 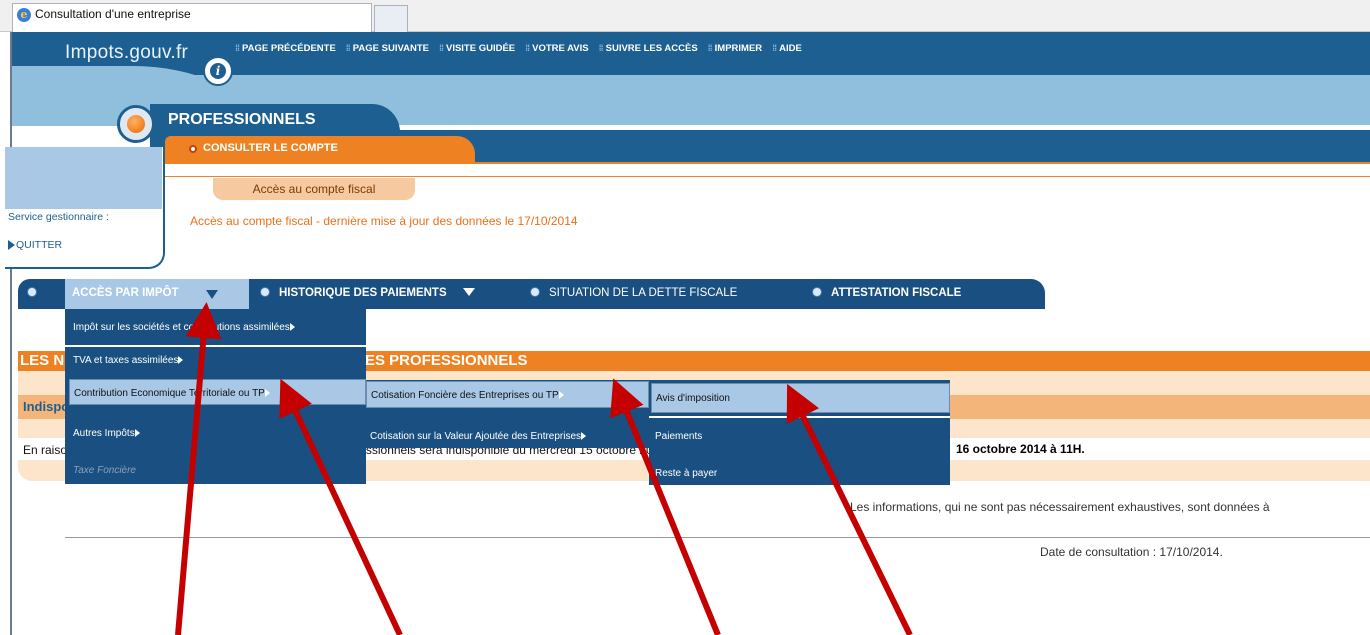 What do you see at coordinates (104, 433) in the screenshot?
I see `menu-item-label: Autres Impôts` at bounding box center [104, 433].